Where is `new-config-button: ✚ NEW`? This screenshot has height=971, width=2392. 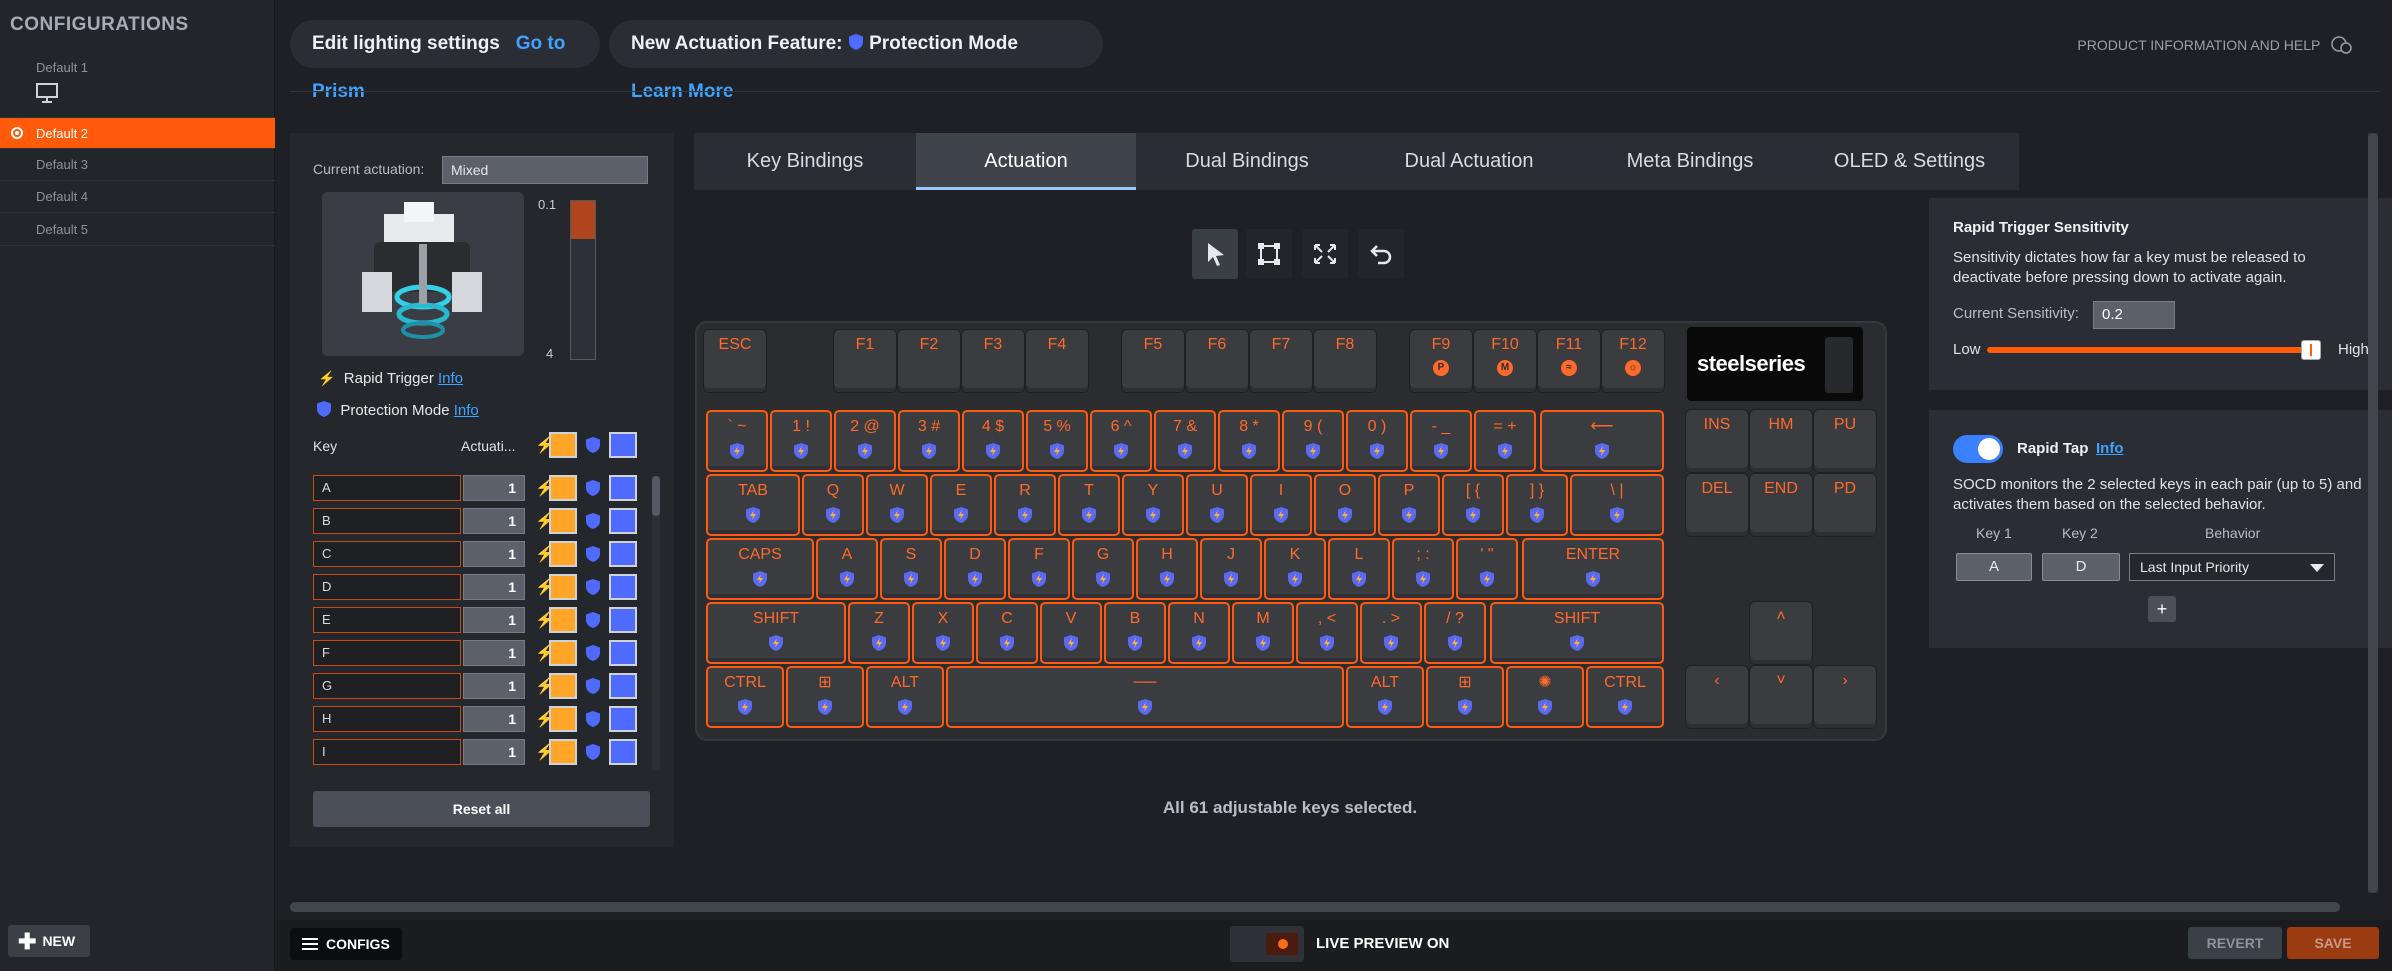
new-config-button: ✚ NEW is located at coordinates (49, 941).